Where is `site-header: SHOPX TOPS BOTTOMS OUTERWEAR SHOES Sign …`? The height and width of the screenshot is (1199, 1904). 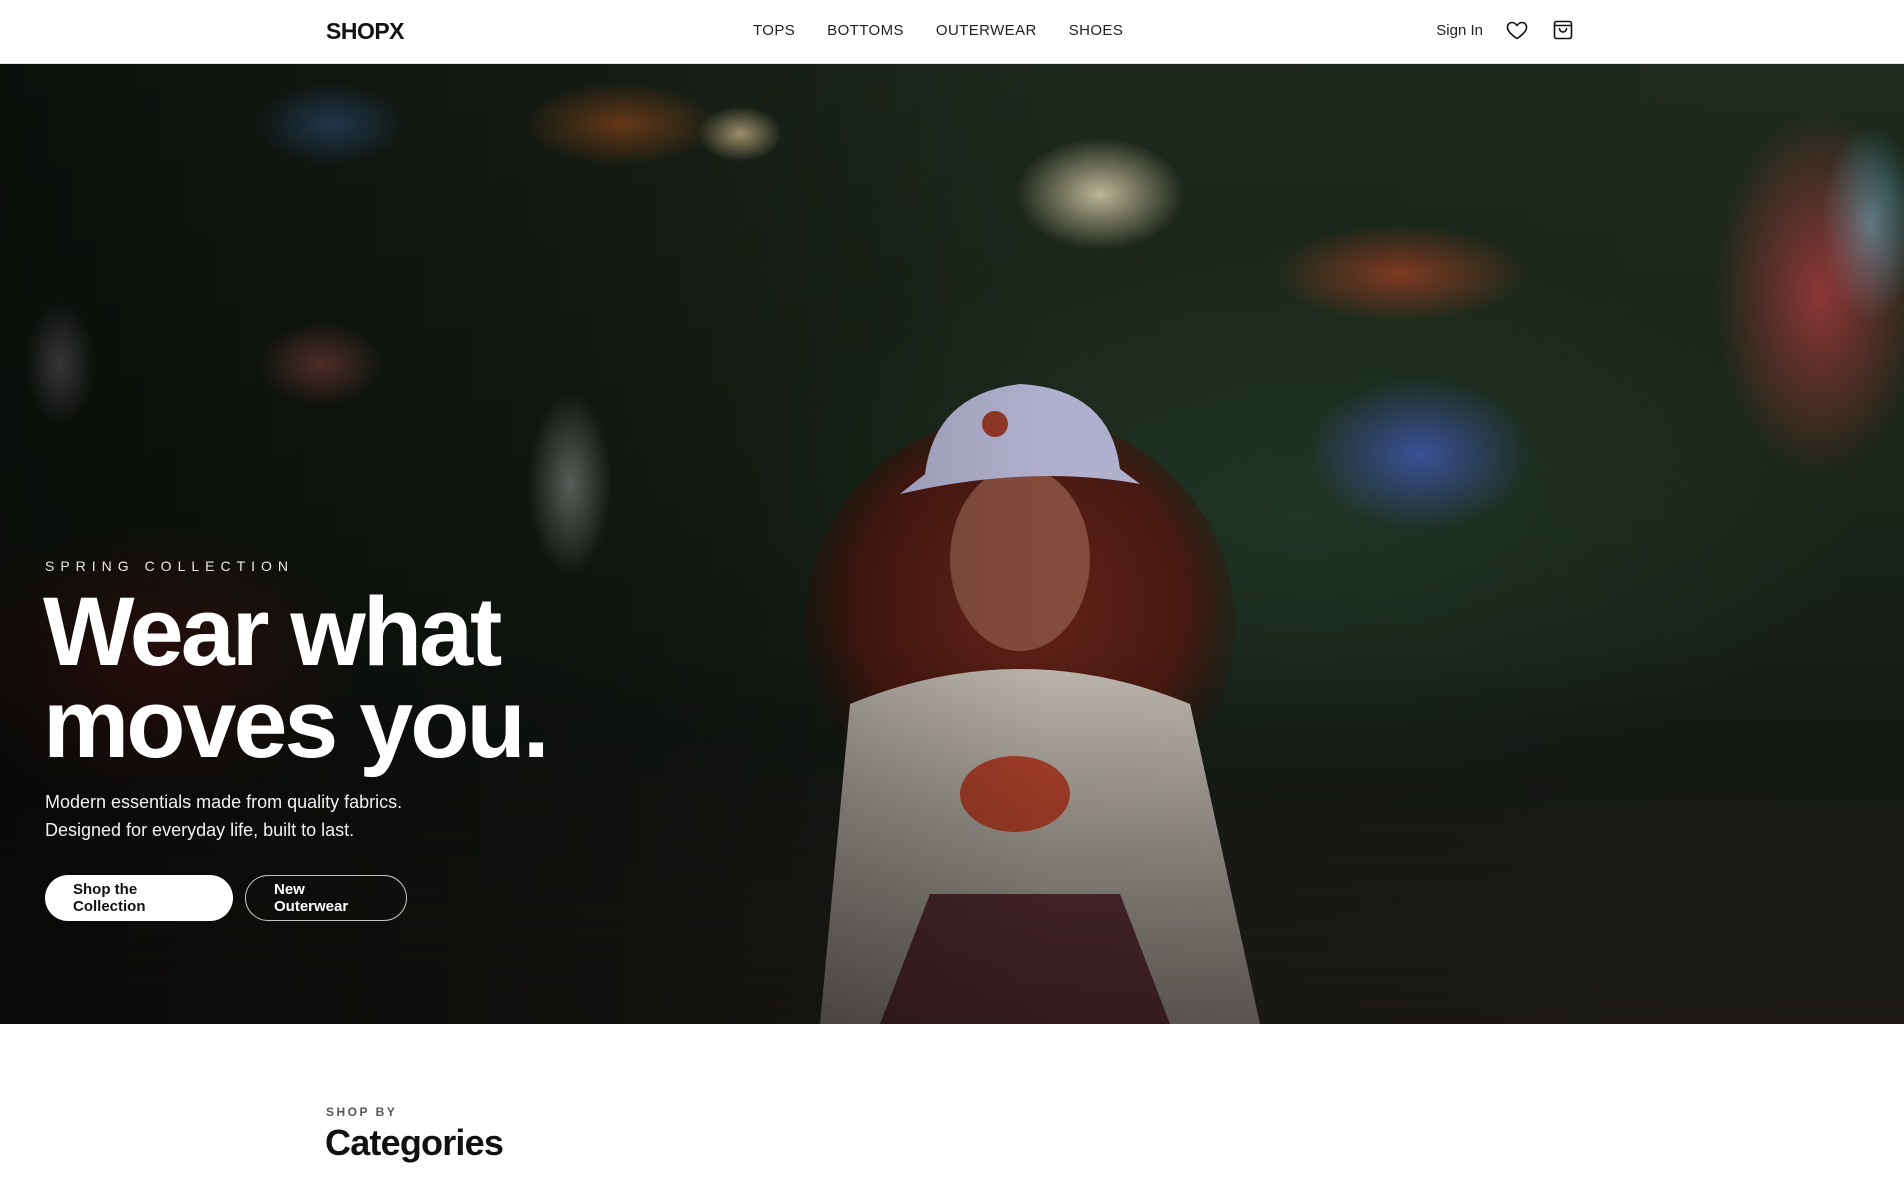
site-header: SHOPX TOPS BOTTOMS OUTERWEAR SHOES Sign … is located at coordinates (952, 32).